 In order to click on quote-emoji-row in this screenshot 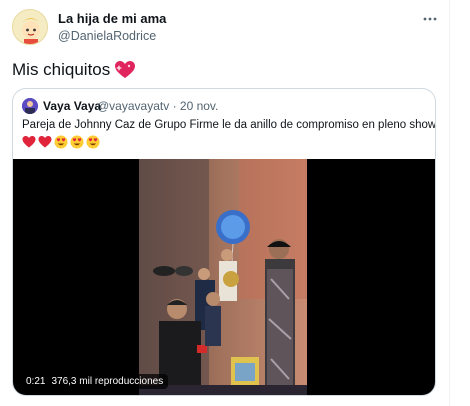, I will do `click(61, 142)`.